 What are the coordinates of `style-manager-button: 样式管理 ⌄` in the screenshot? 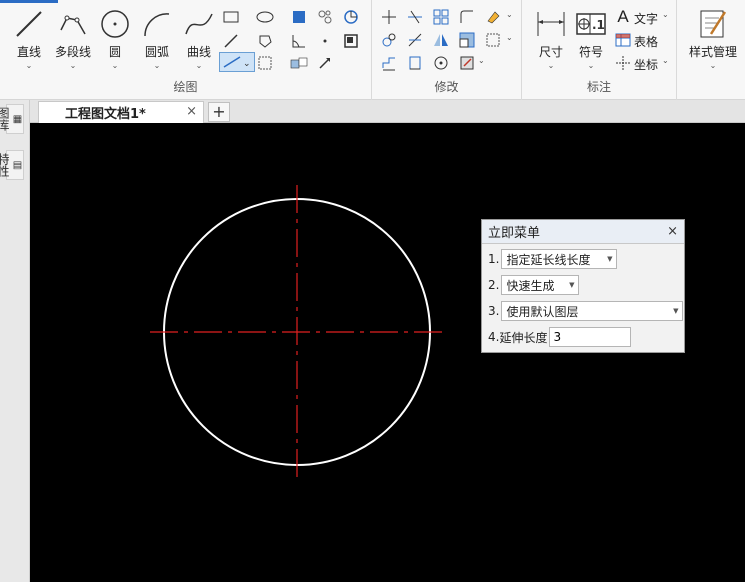 It's located at (713, 40).